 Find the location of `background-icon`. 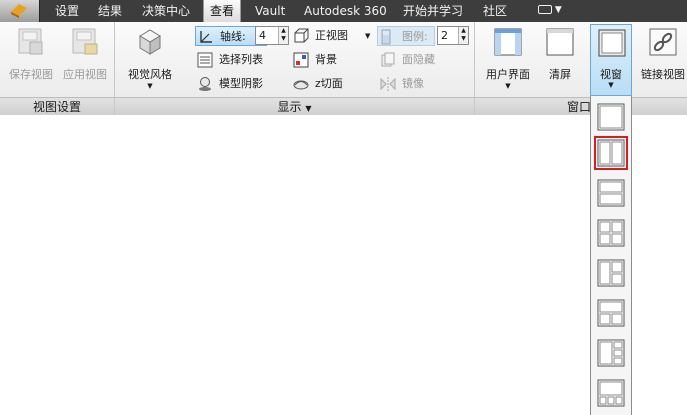

background-icon is located at coordinates (301, 60).